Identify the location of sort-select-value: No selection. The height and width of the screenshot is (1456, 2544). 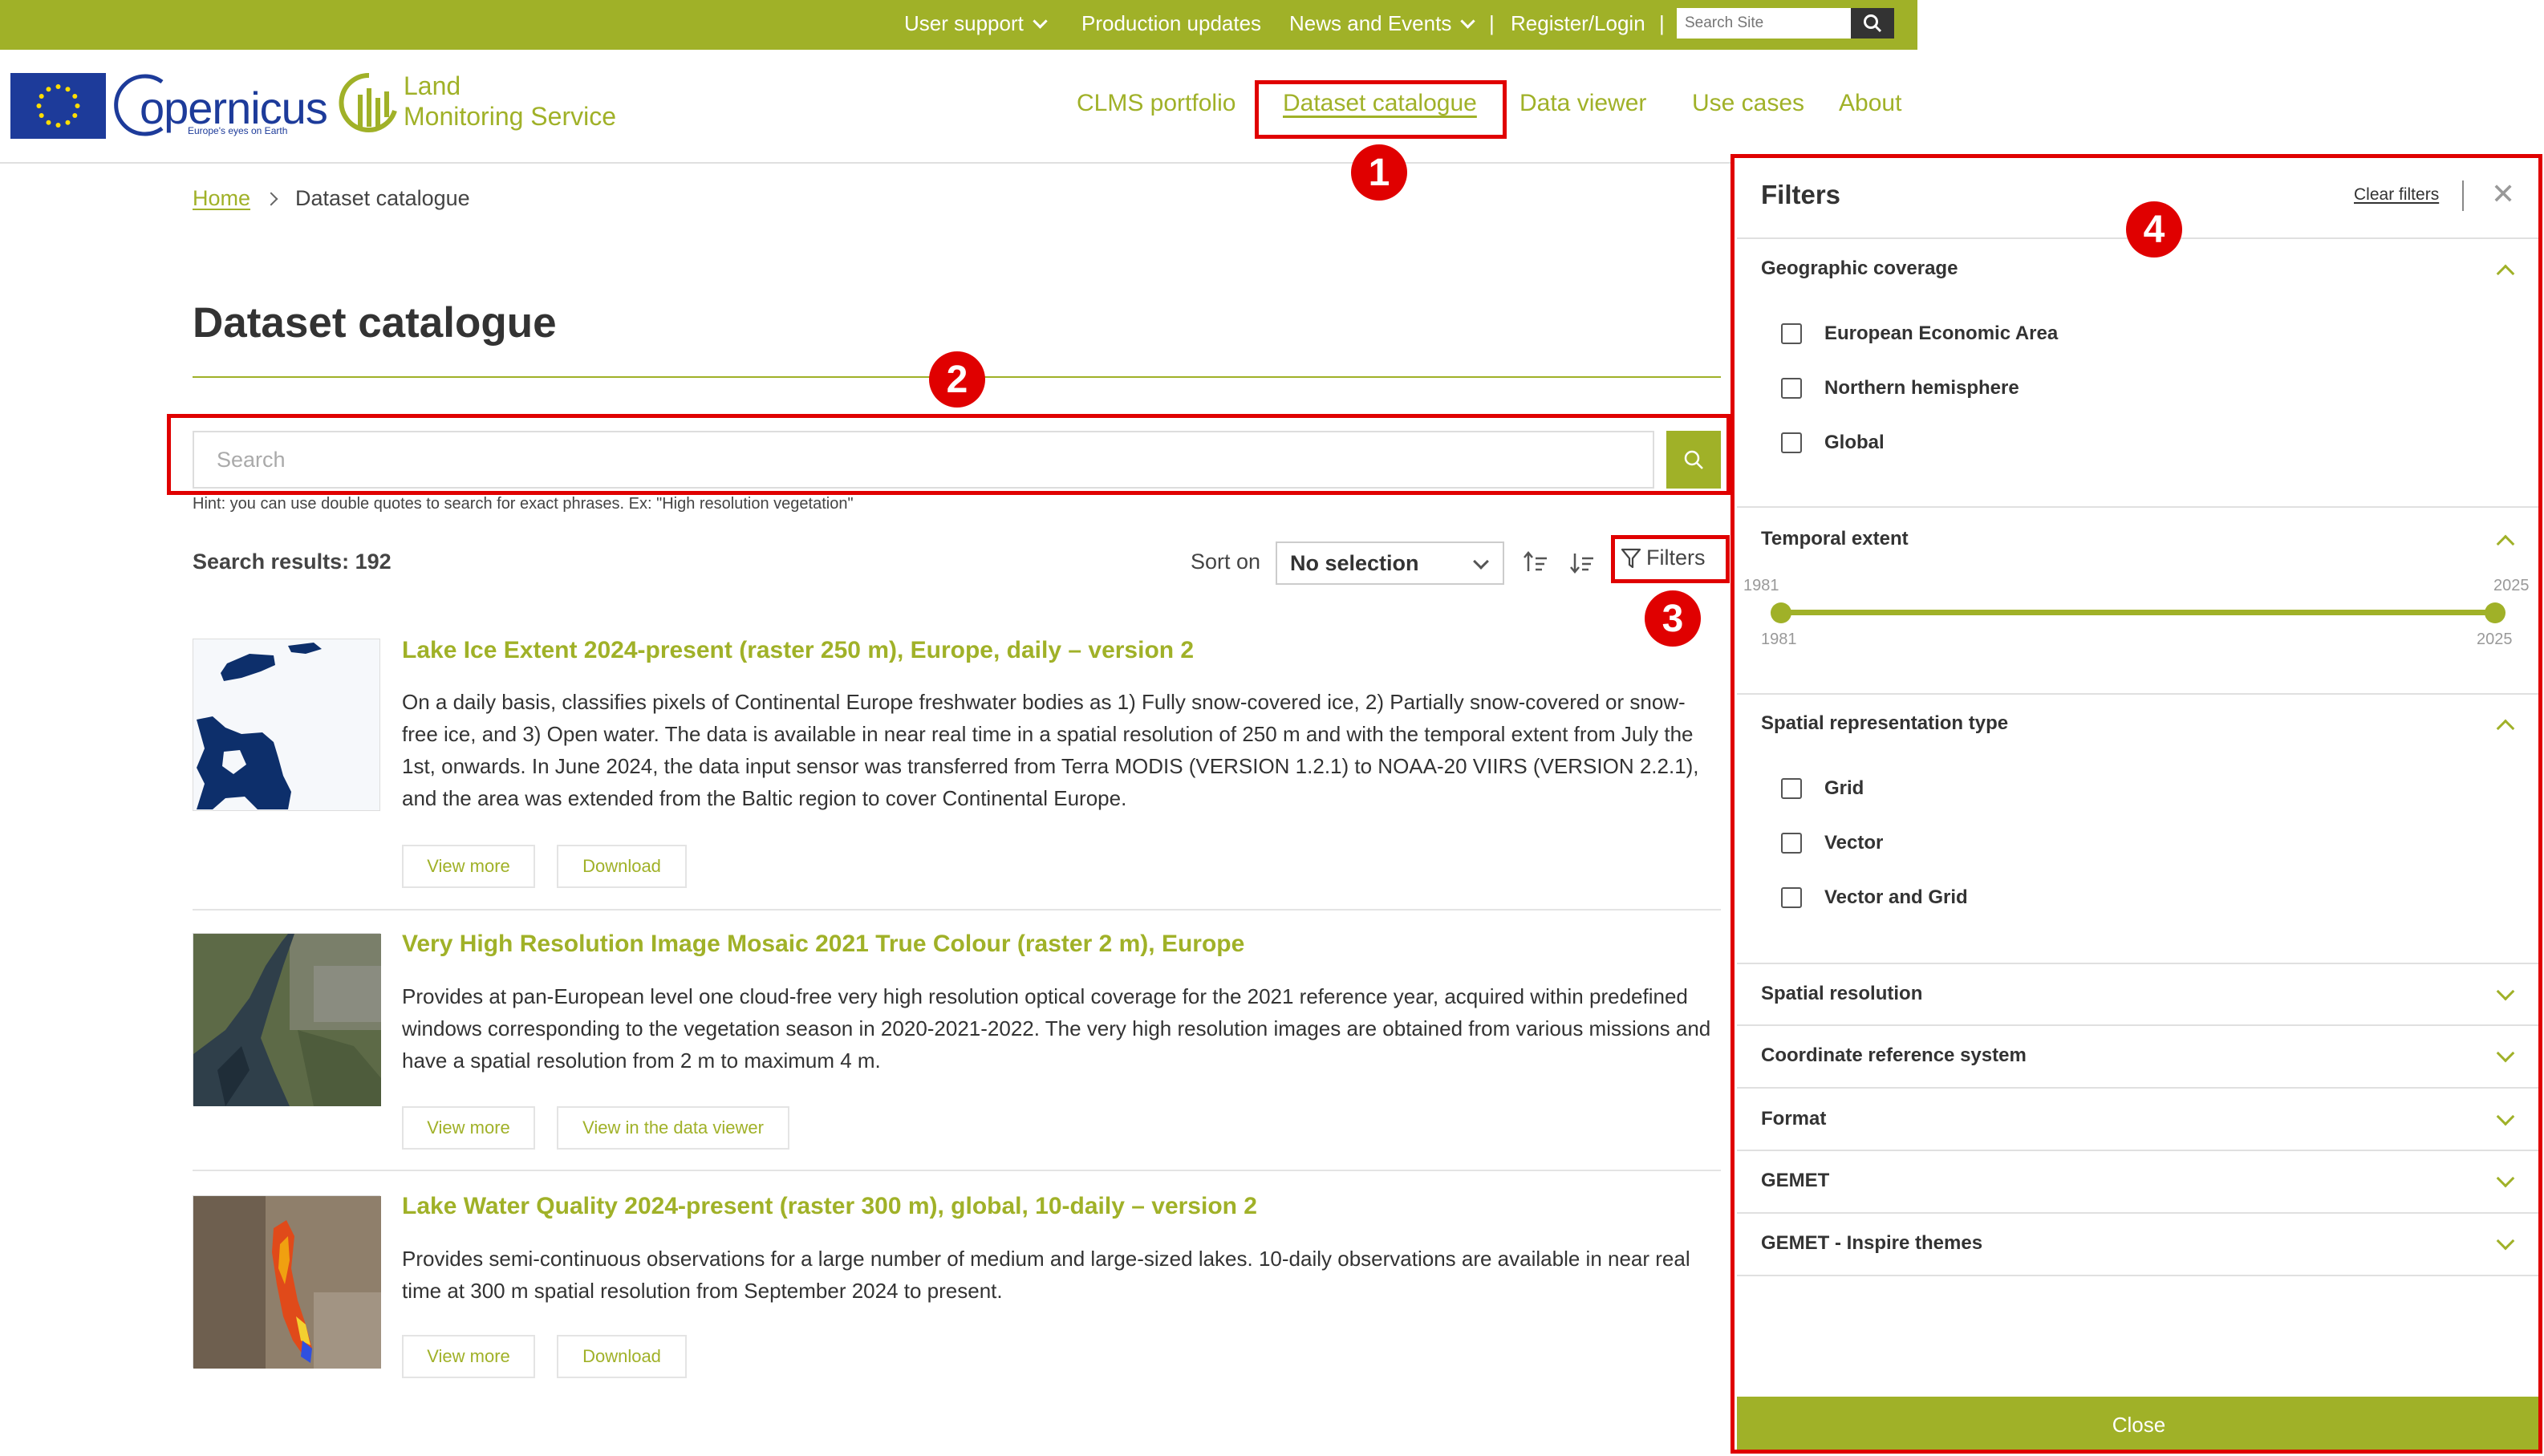
(1354, 563).